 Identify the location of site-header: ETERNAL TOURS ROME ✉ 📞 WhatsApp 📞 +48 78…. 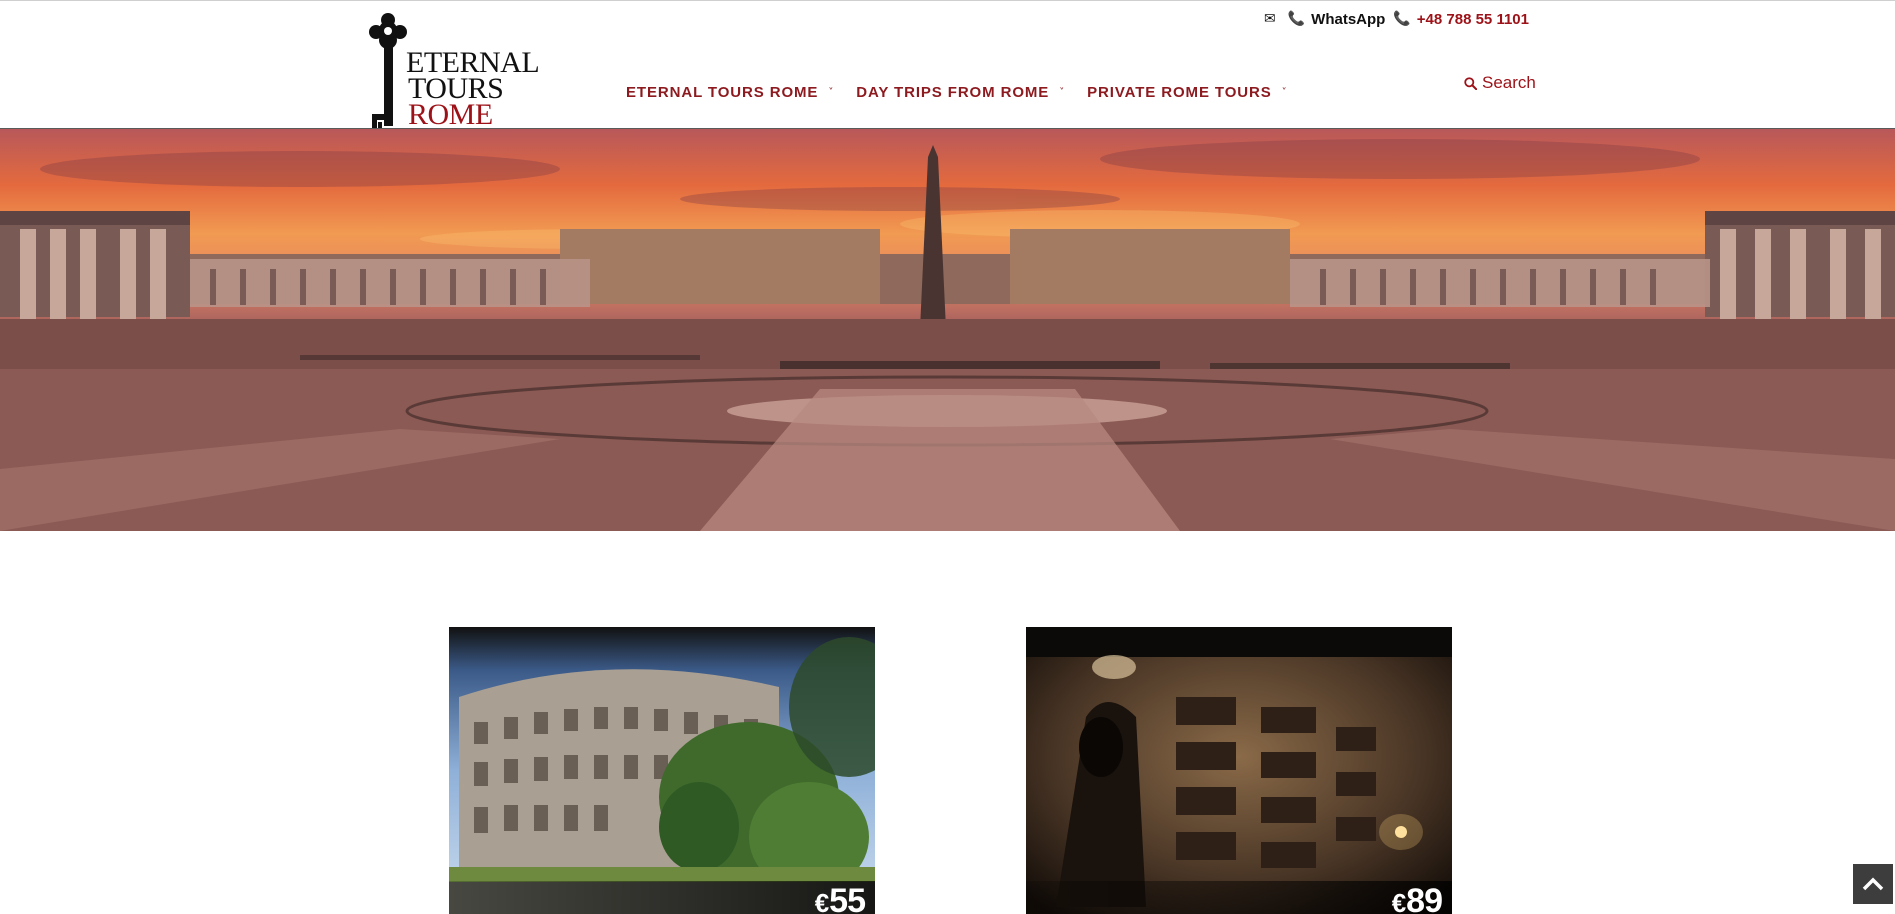
(947, 65).